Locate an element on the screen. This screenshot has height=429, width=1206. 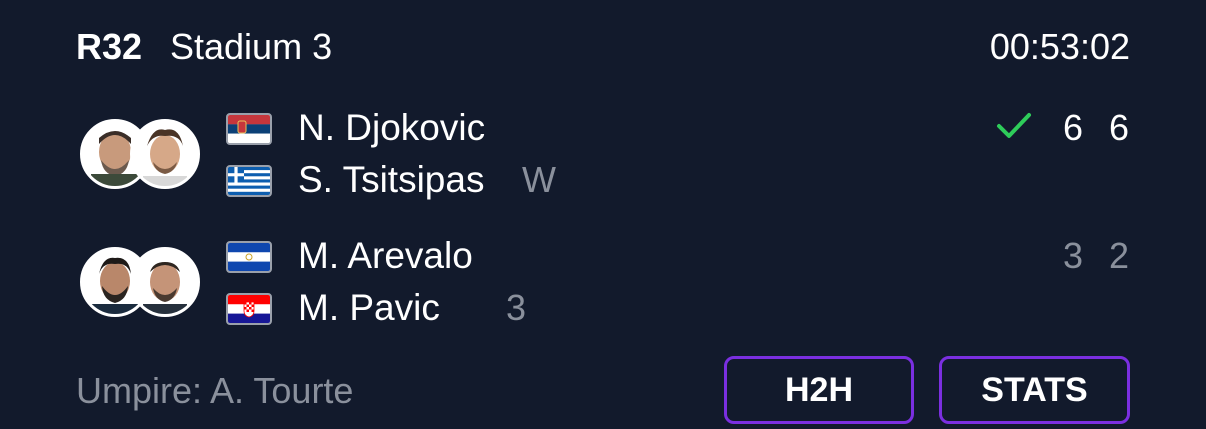
team2-set1-score: 3 is located at coordinates (1073, 255).